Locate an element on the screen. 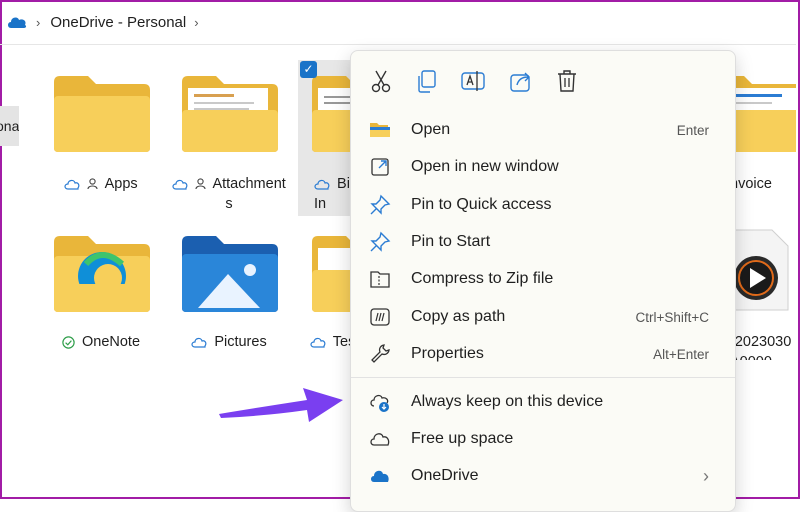 This screenshot has width=800, height=512. folder-tile-attachments: Attachment s is located at coordinates (229, 138).